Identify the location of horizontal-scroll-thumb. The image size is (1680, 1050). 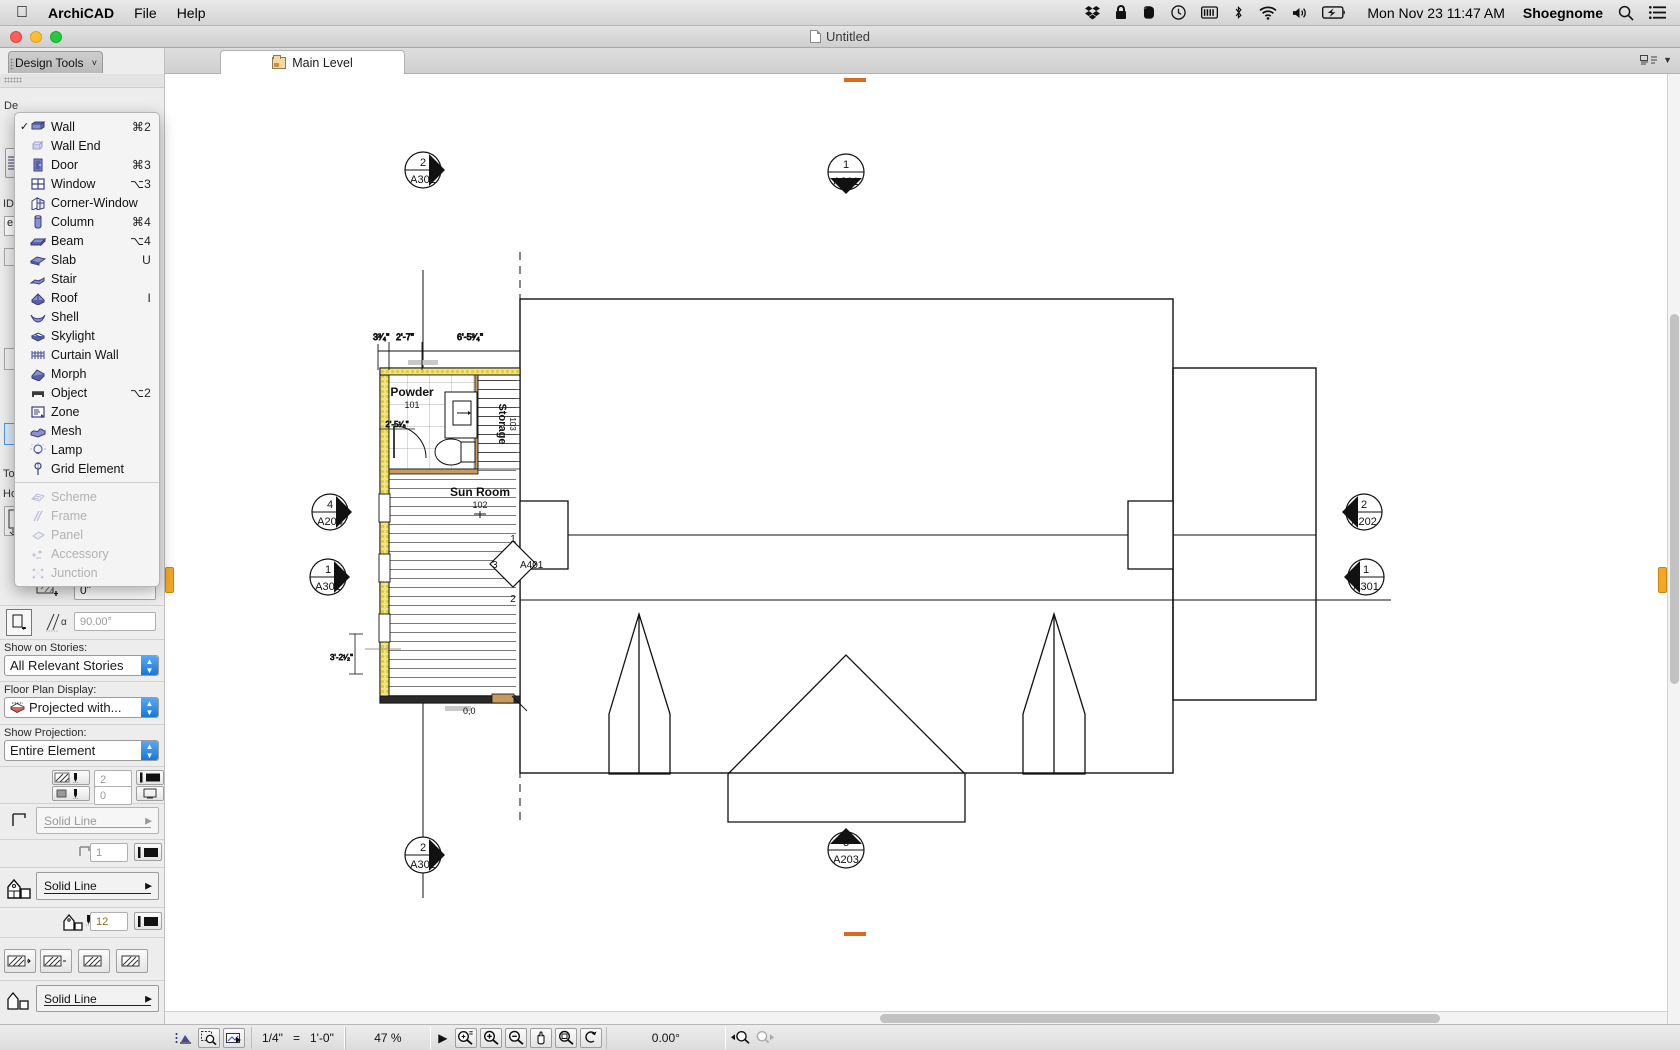
(1160, 1018).